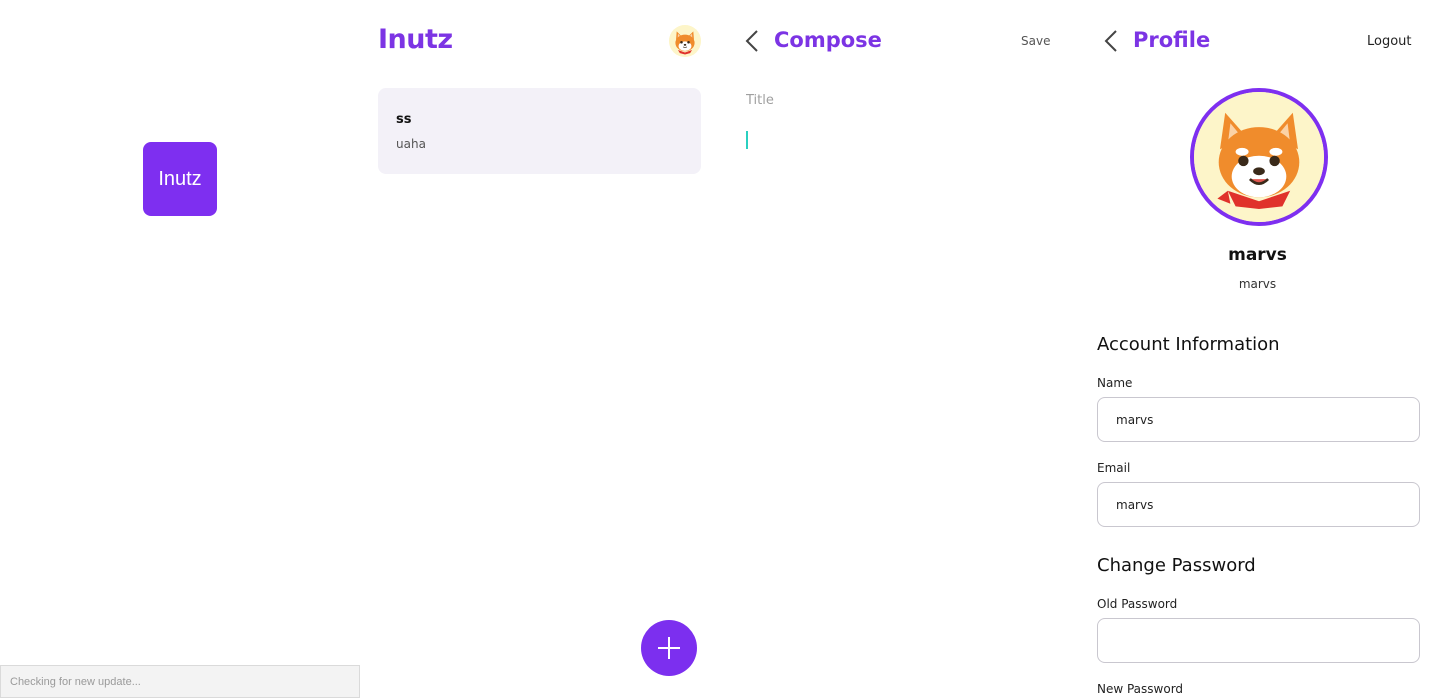 The height and width of the screenshot is (698, 1437). Describe the element at coordinates (1176, 565) in the screenshot. I see `change-password-heading: Change Password` at that location.